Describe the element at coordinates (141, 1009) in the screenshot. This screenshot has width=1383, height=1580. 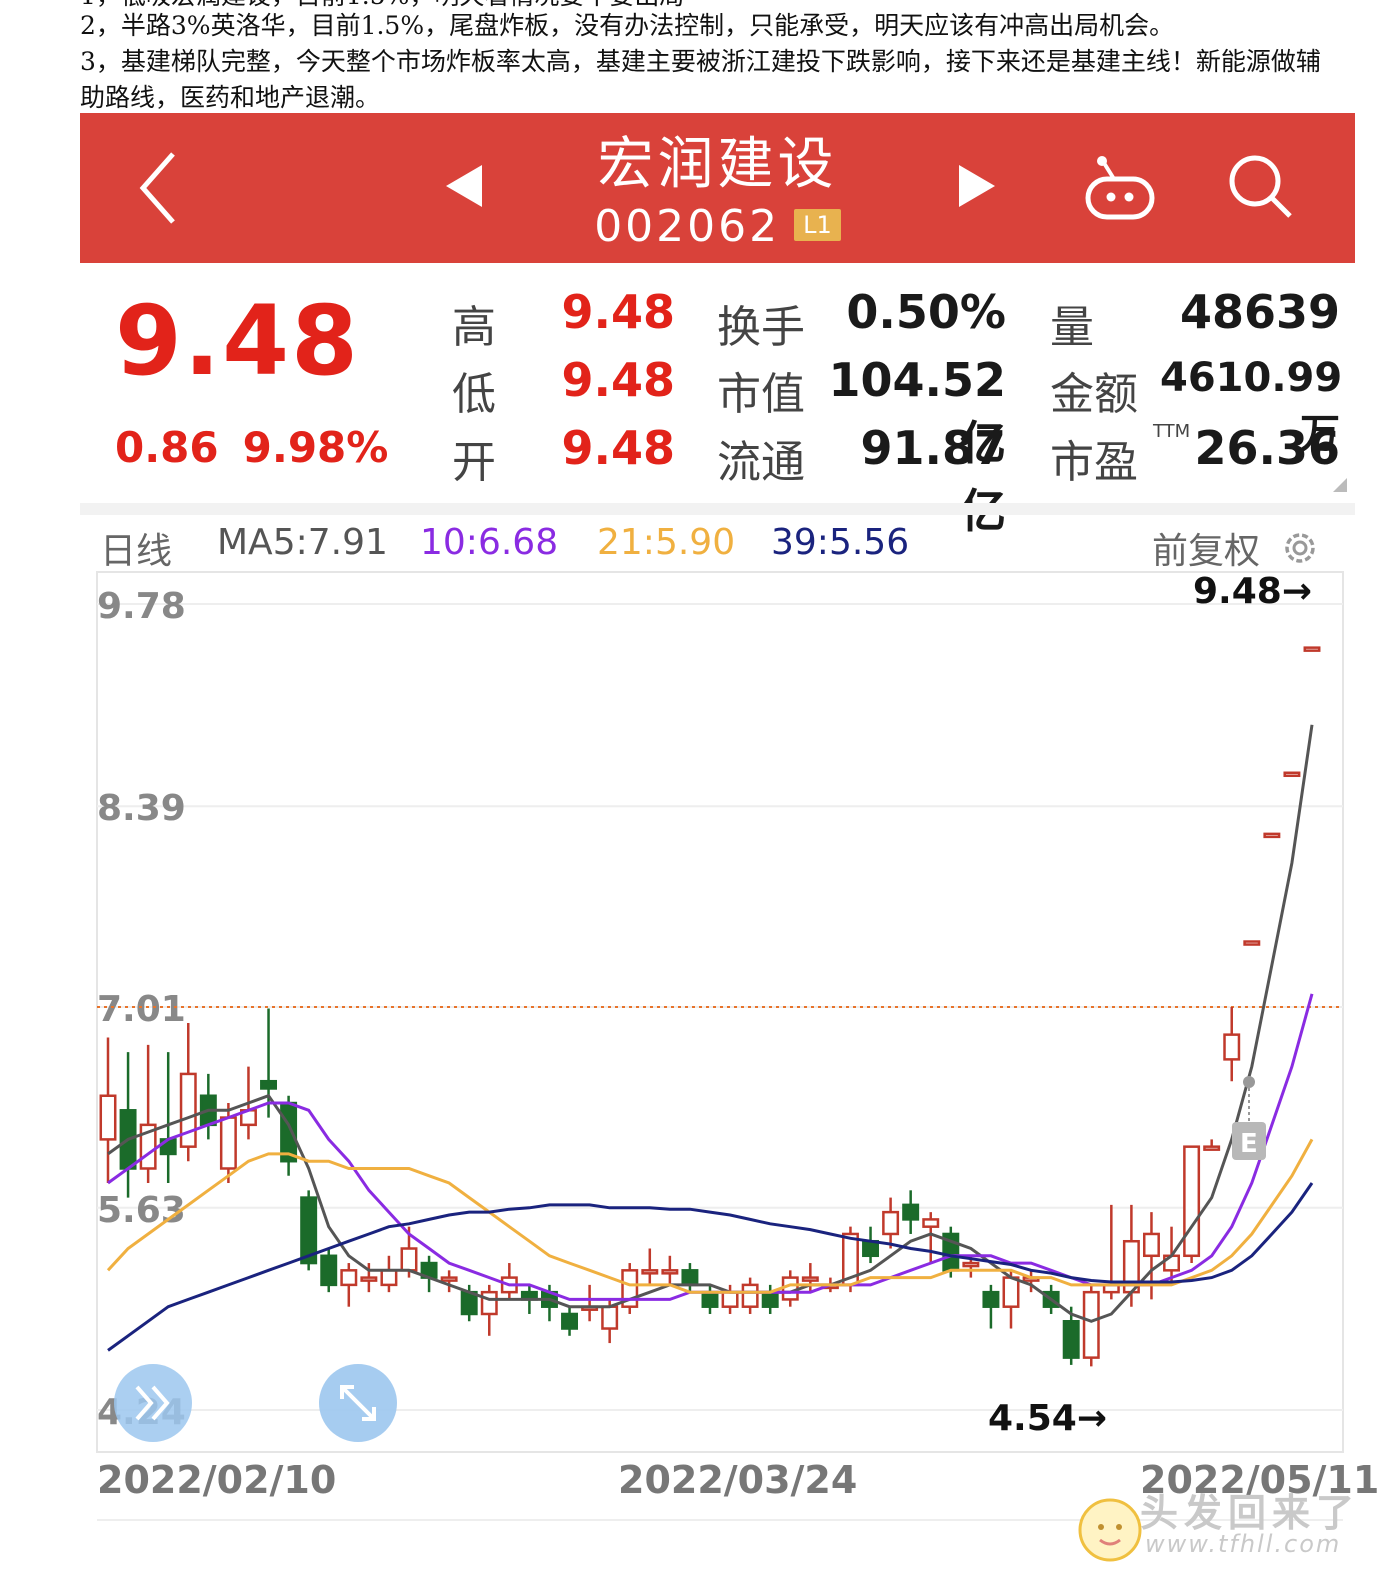
I see `y-tick-label: 7.01` at that location.